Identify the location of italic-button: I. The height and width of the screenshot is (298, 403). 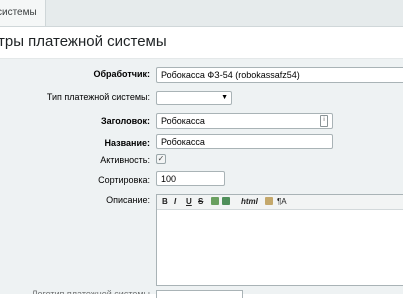
(175, 202).